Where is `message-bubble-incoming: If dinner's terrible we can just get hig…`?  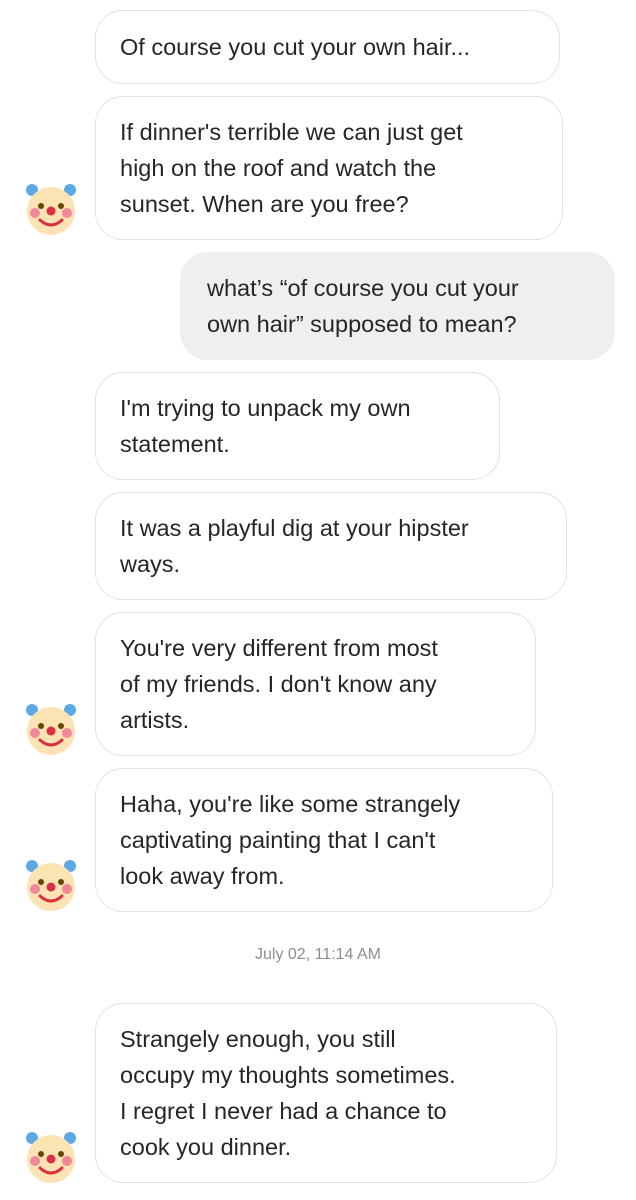
message-bubble-incoming: If dinner's terrible we can just get hig… is located at coordinates (329, 168).